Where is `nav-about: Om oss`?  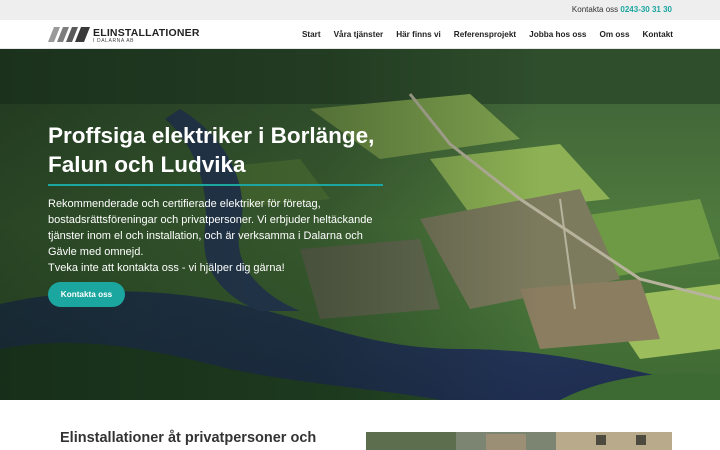
nav-about: Om oss is located at coordinates (614, 34).